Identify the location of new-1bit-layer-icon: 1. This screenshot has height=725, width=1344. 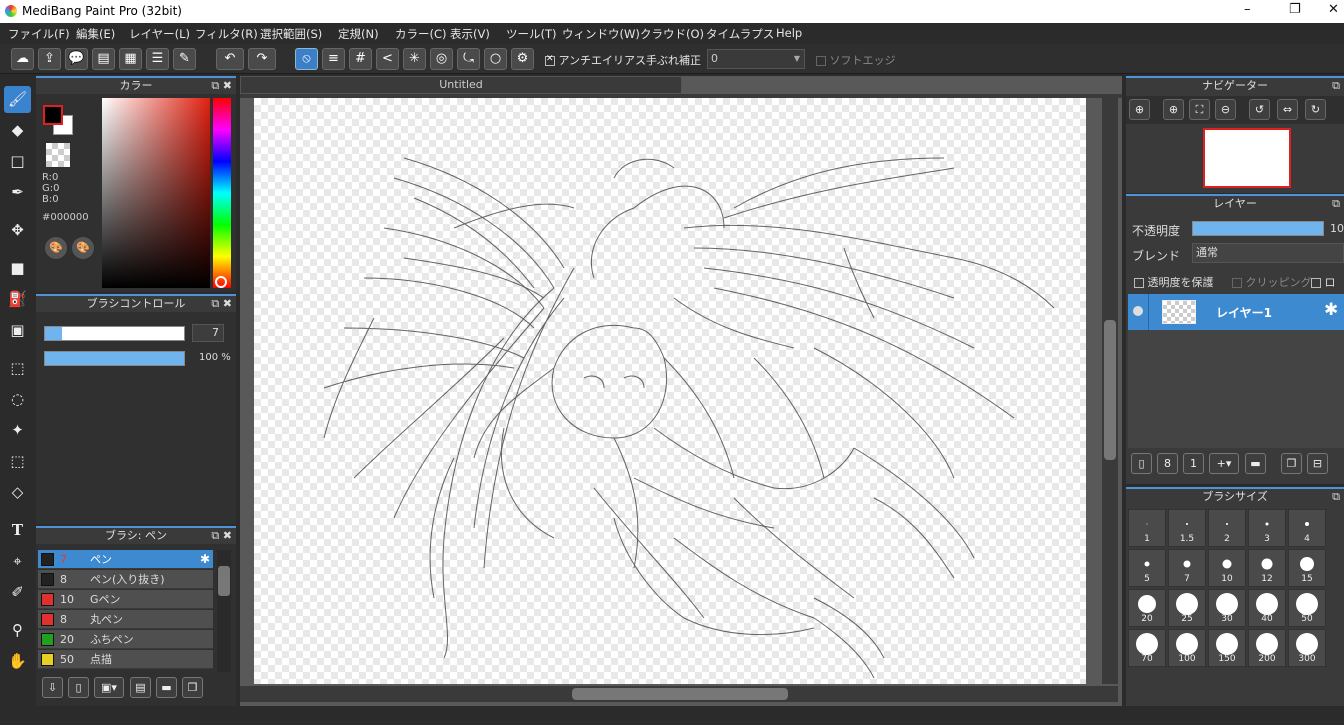
(1193, 463).